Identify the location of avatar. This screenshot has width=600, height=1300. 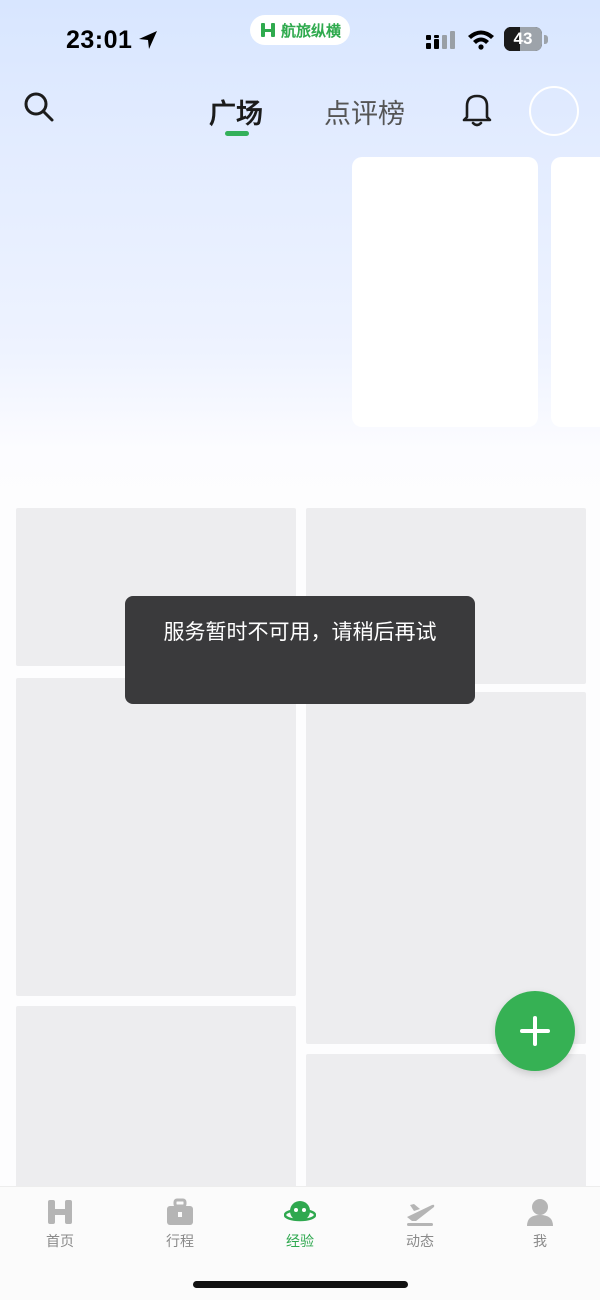
(554, 111).